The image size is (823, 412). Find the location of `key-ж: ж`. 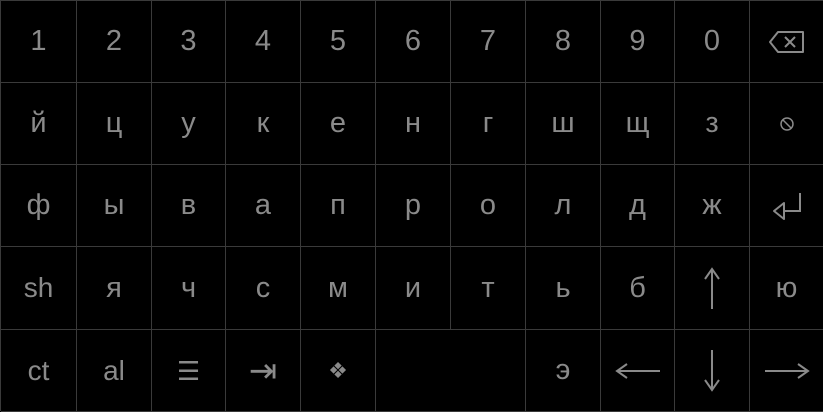

key-ж: ж is located at coordinates (712, 206).